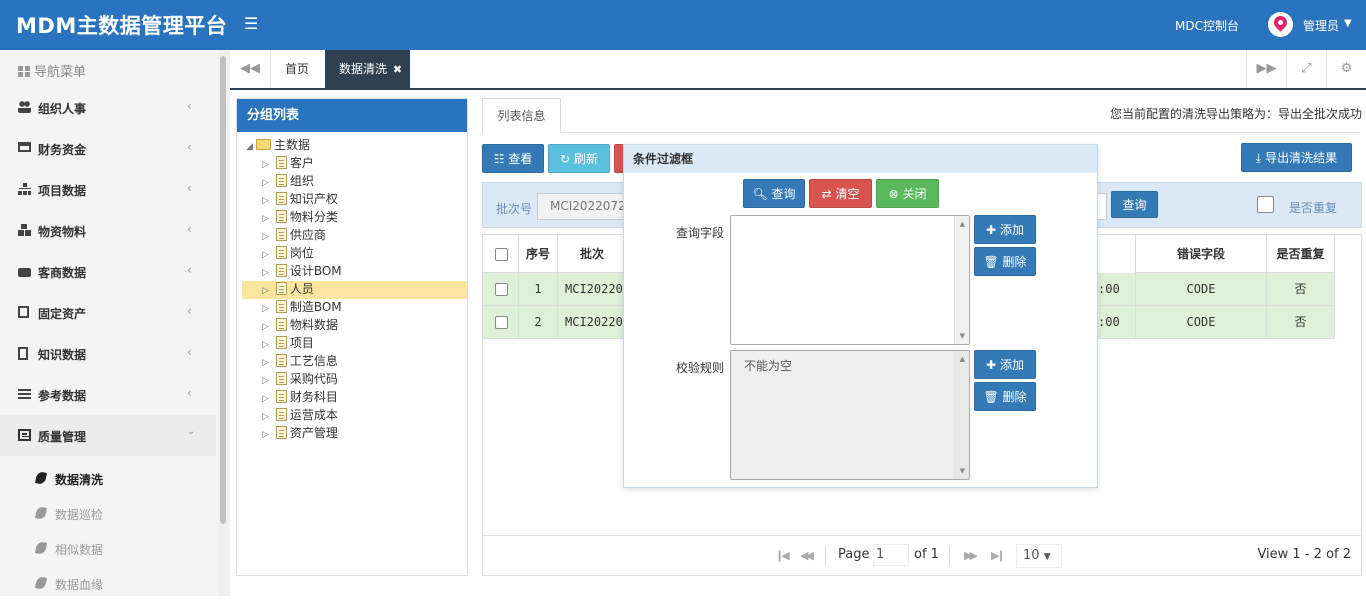  I want to click on refresh-button: ↻ 刷新, so click(579, 158).